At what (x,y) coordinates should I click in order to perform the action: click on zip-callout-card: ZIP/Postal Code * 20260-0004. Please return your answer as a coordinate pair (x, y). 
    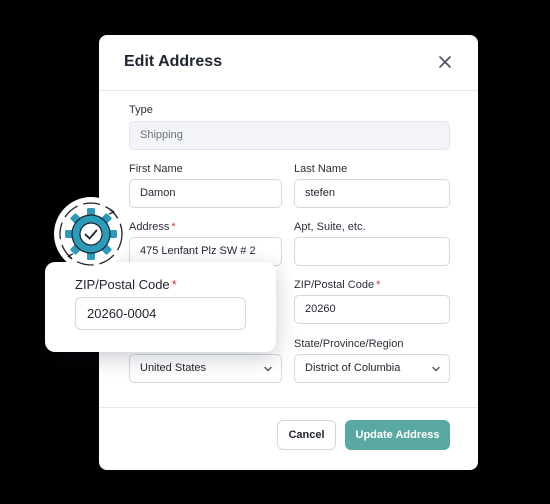
    Looking at the image, I should click on (160, 307).